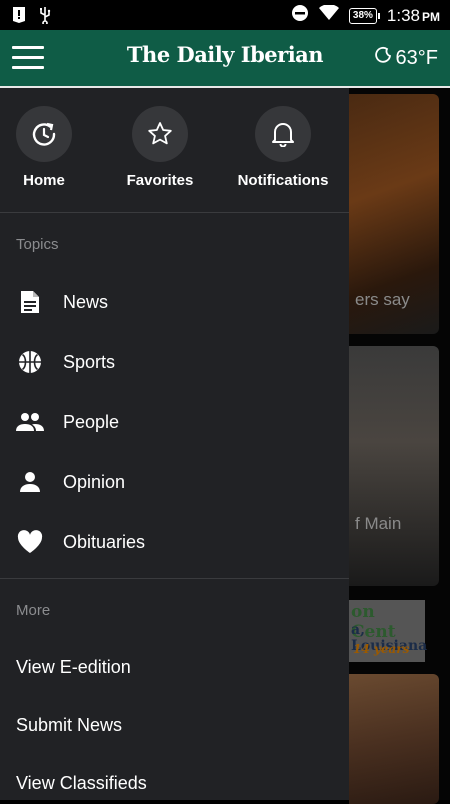 This screenshot has height=804, width=450. Describe the element at coordinates (174, 302) in the screenshot. I see `sidebar-item-news: News` at that location.